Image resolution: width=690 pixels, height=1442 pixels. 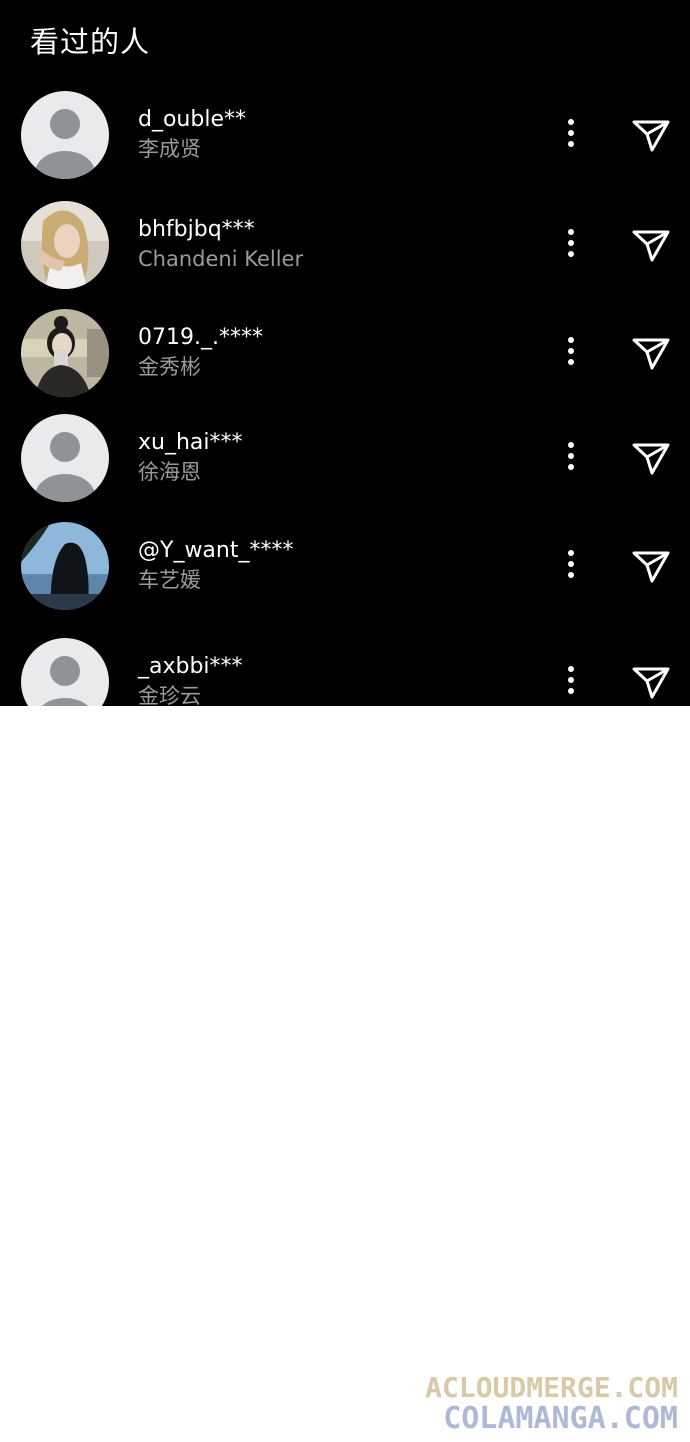 I want to click on panel-title: 看过的人, so click(x=90, y=42).